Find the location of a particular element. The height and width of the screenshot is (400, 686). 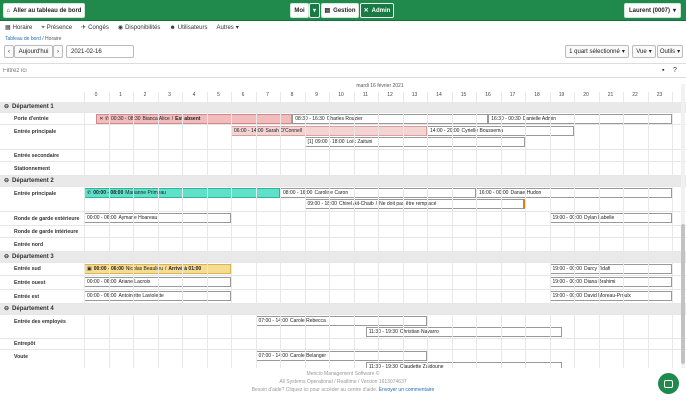

shift-employee: Aymane Hoareau is located at coordinates (138, 218).